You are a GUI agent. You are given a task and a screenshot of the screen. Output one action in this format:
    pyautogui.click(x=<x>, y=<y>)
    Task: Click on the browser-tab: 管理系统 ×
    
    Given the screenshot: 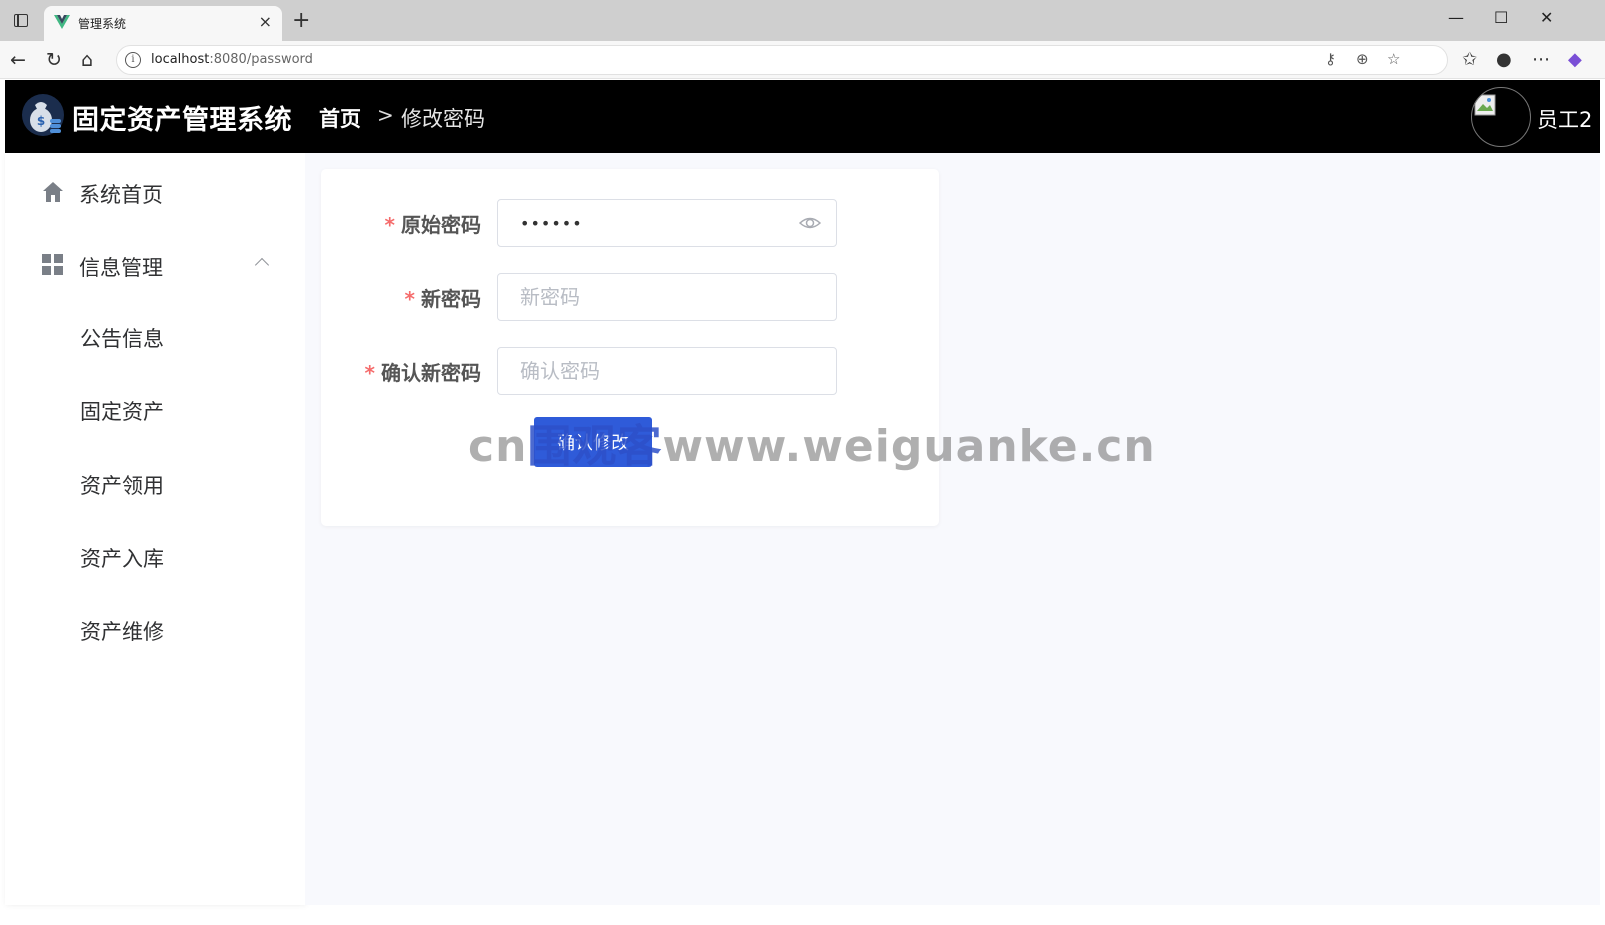 What is the action you would take?
    pyautogui.click(x=163, y=23)
    